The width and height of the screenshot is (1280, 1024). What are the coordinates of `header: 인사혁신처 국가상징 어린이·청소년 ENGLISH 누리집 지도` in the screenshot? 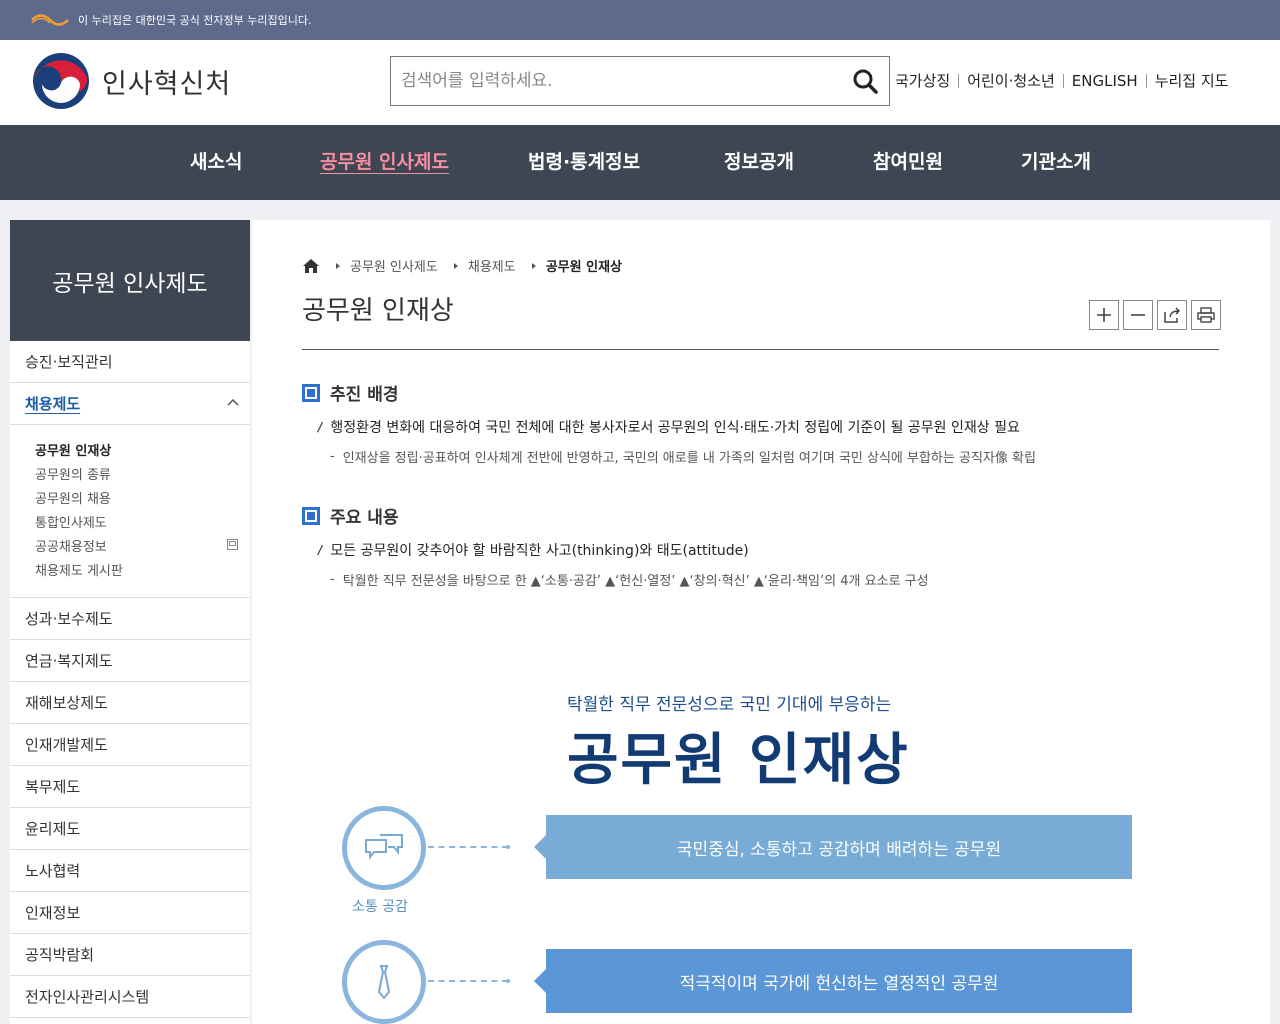 It's located at (640, 82).